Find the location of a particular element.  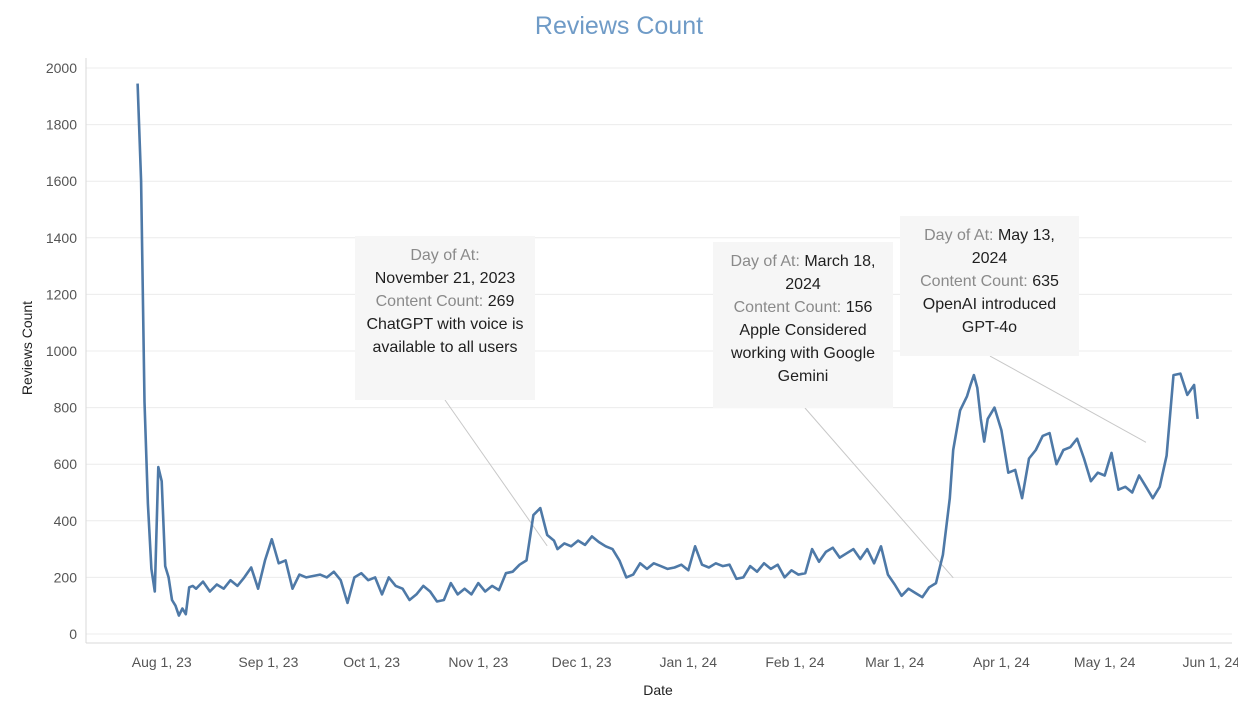

y-axis-title: Reviews Count is located at coordinates (27, 348).